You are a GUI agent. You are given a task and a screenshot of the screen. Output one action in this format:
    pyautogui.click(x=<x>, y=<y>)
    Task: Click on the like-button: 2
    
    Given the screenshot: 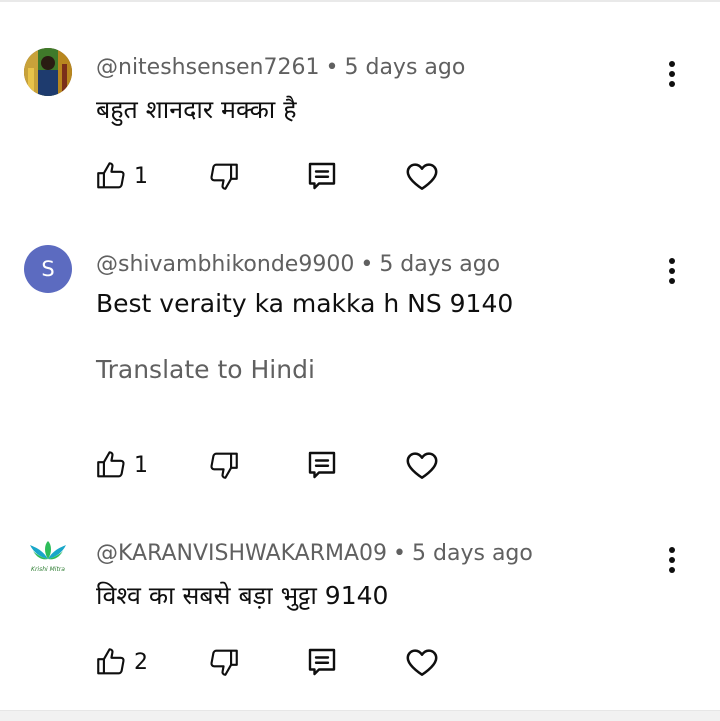 What is the action you would take?
    pyautogui.click(x=121, y=662)
    